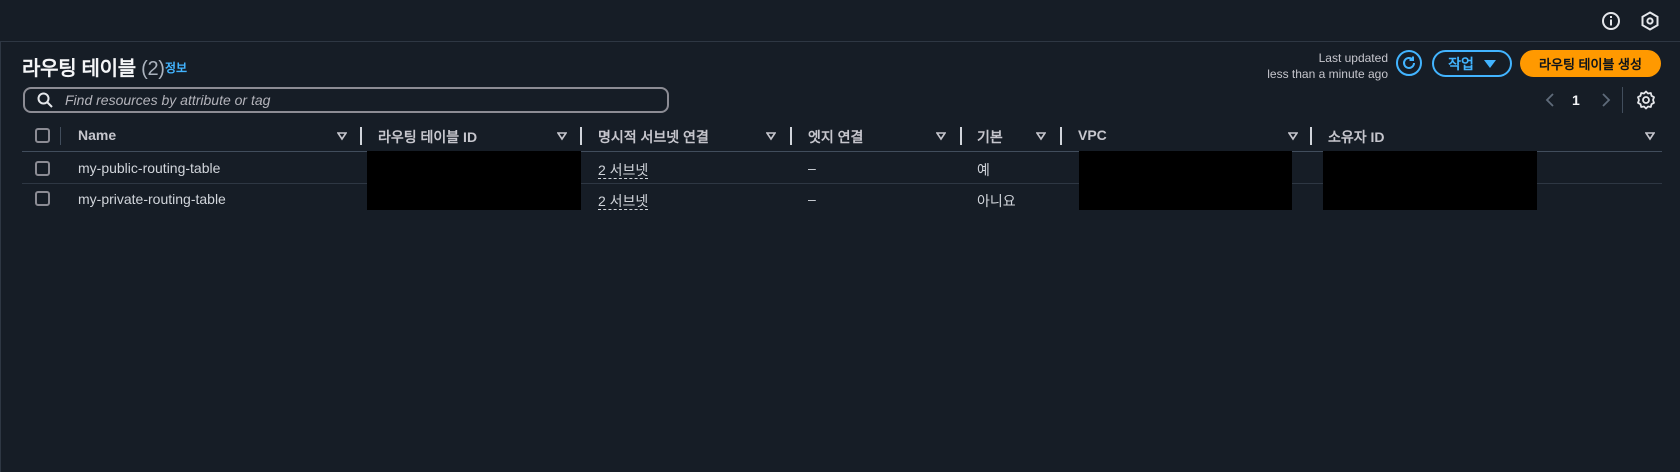 This screenshot has height=472, width=1680. What do you see at coordinates (1611, 21) in the screenshot?
I see `info-icon` at bounding box center [1611, 21].